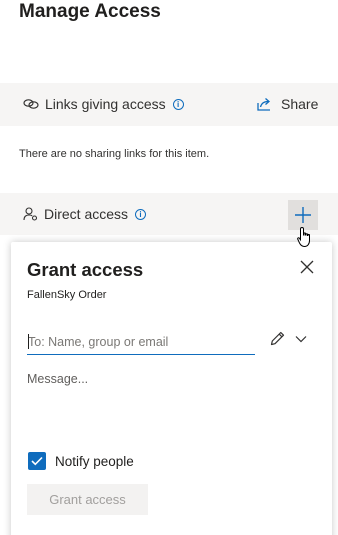 Image resolution: width=338 pixels, height=535 pixels. What do you see at coordinates (28, 341) in the screenshot?
I see `text-cursor` at bounding box center [28, 341].